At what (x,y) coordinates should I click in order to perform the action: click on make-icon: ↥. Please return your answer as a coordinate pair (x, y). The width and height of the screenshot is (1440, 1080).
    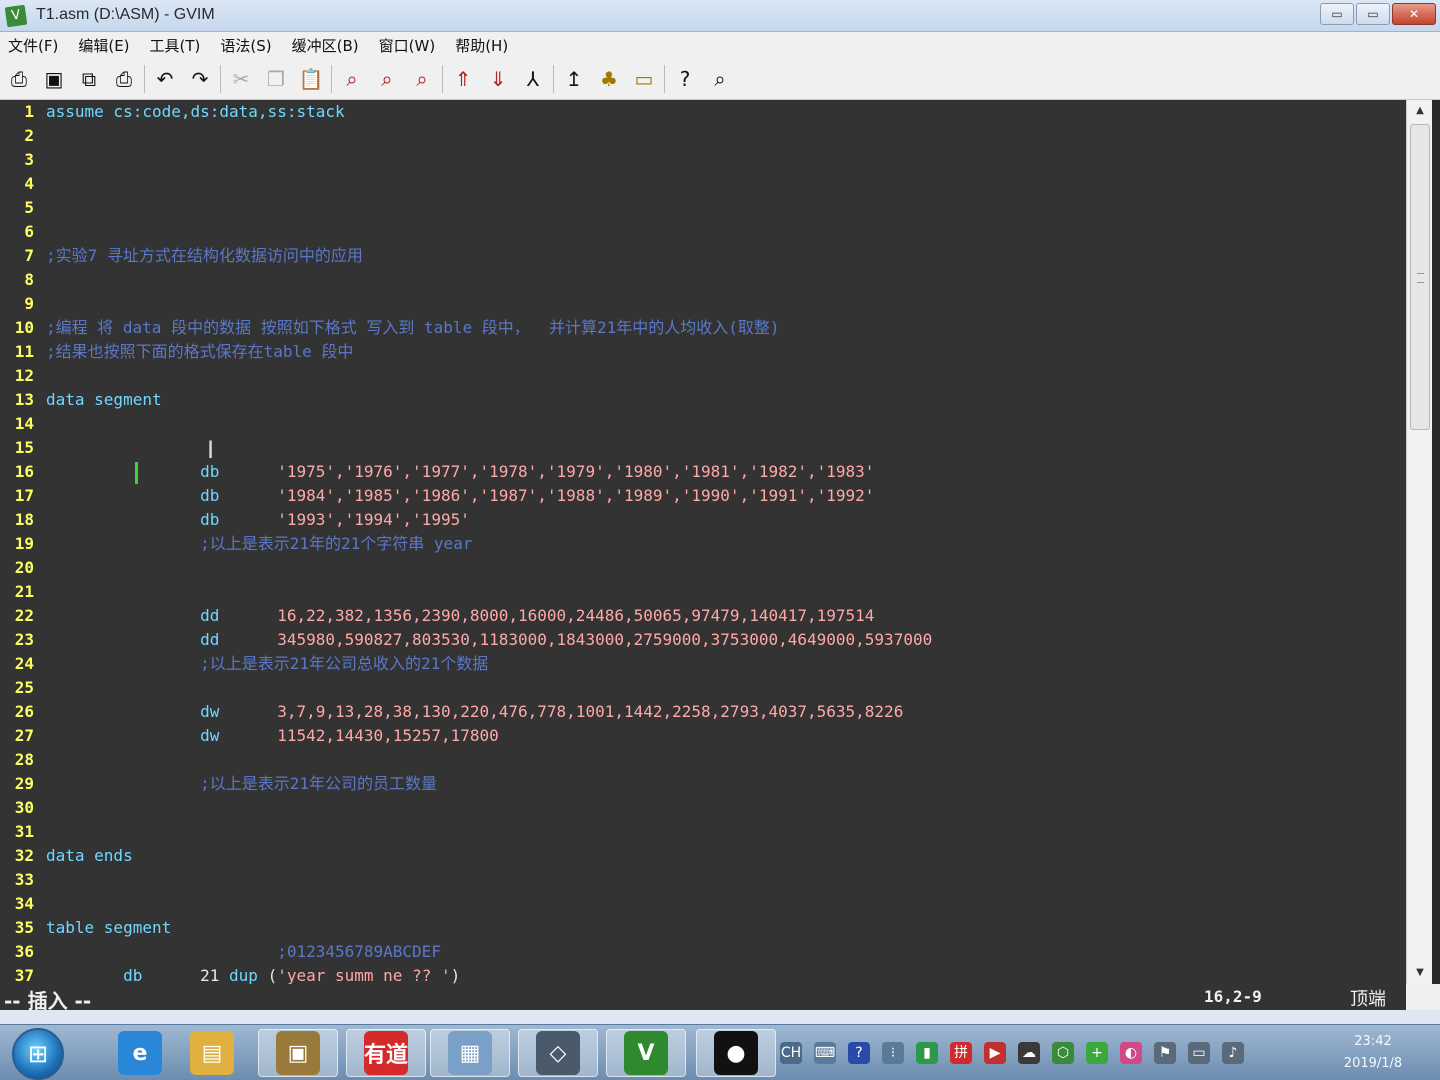
    Looking at the image, I should click on (574, 79).